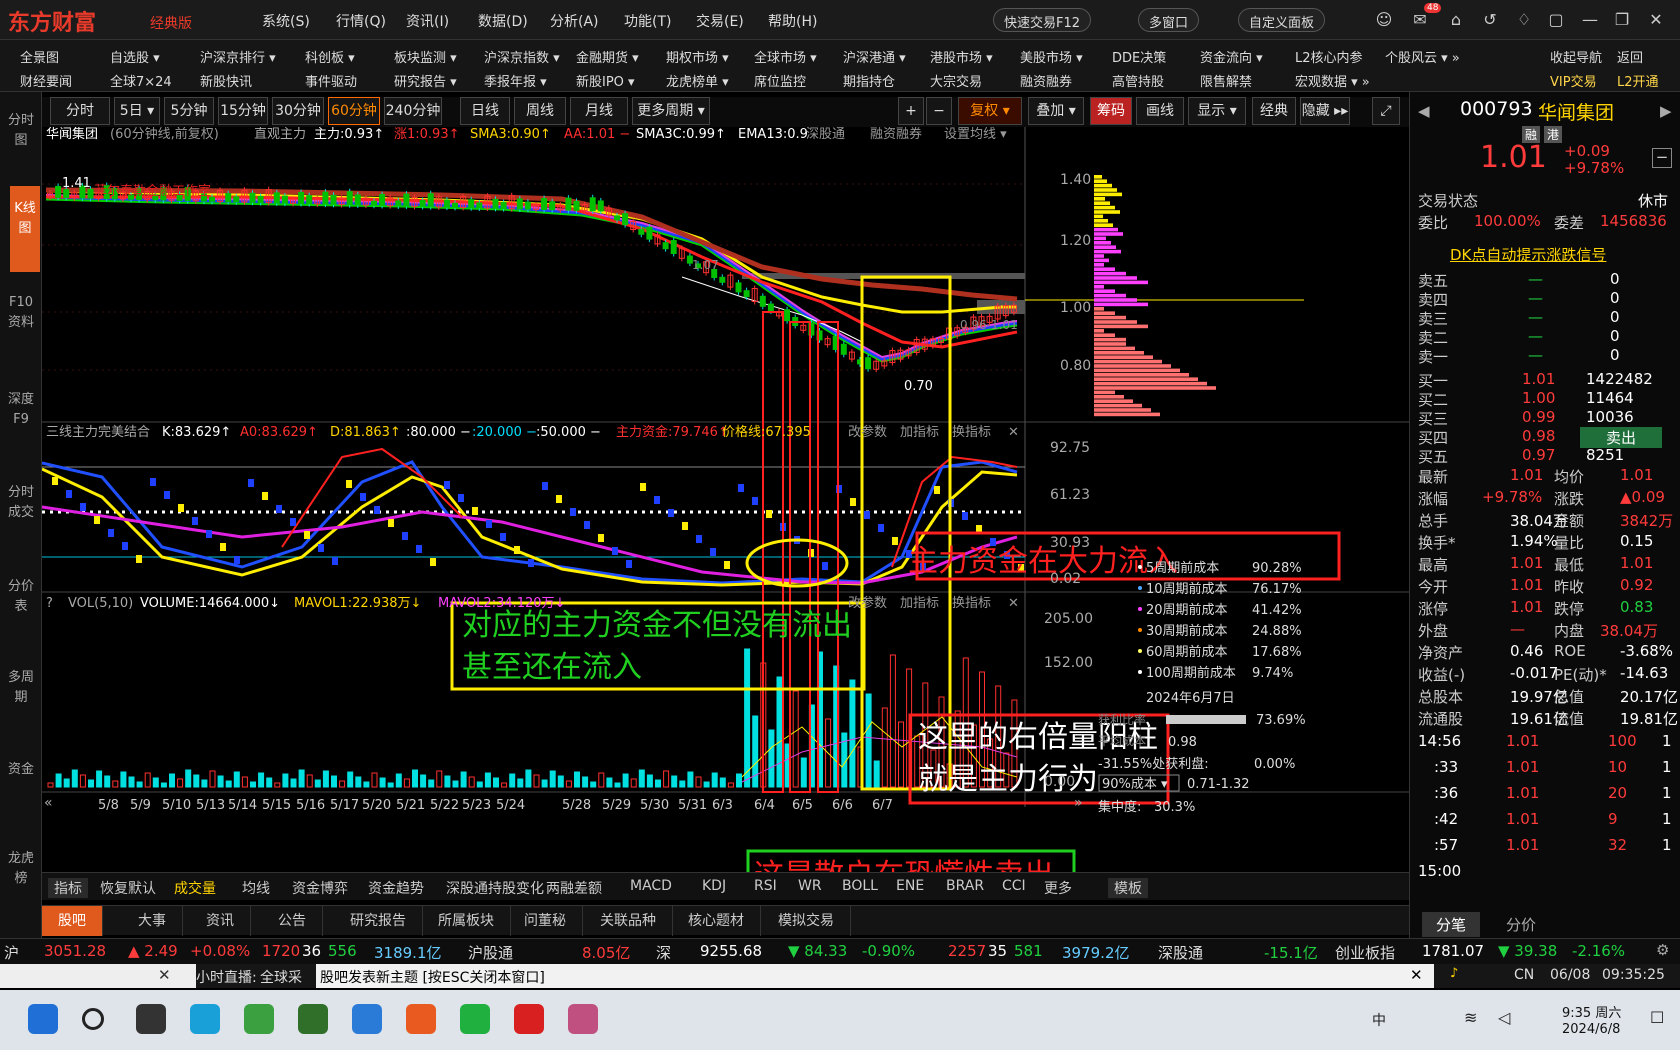 Image resolution: width=1680 pixels, height=1050 pixels. What do you see at coordinates (503, 21) in the screenshot?
I see `menu-3: 数据(D)` at bounding box center [503, 21].